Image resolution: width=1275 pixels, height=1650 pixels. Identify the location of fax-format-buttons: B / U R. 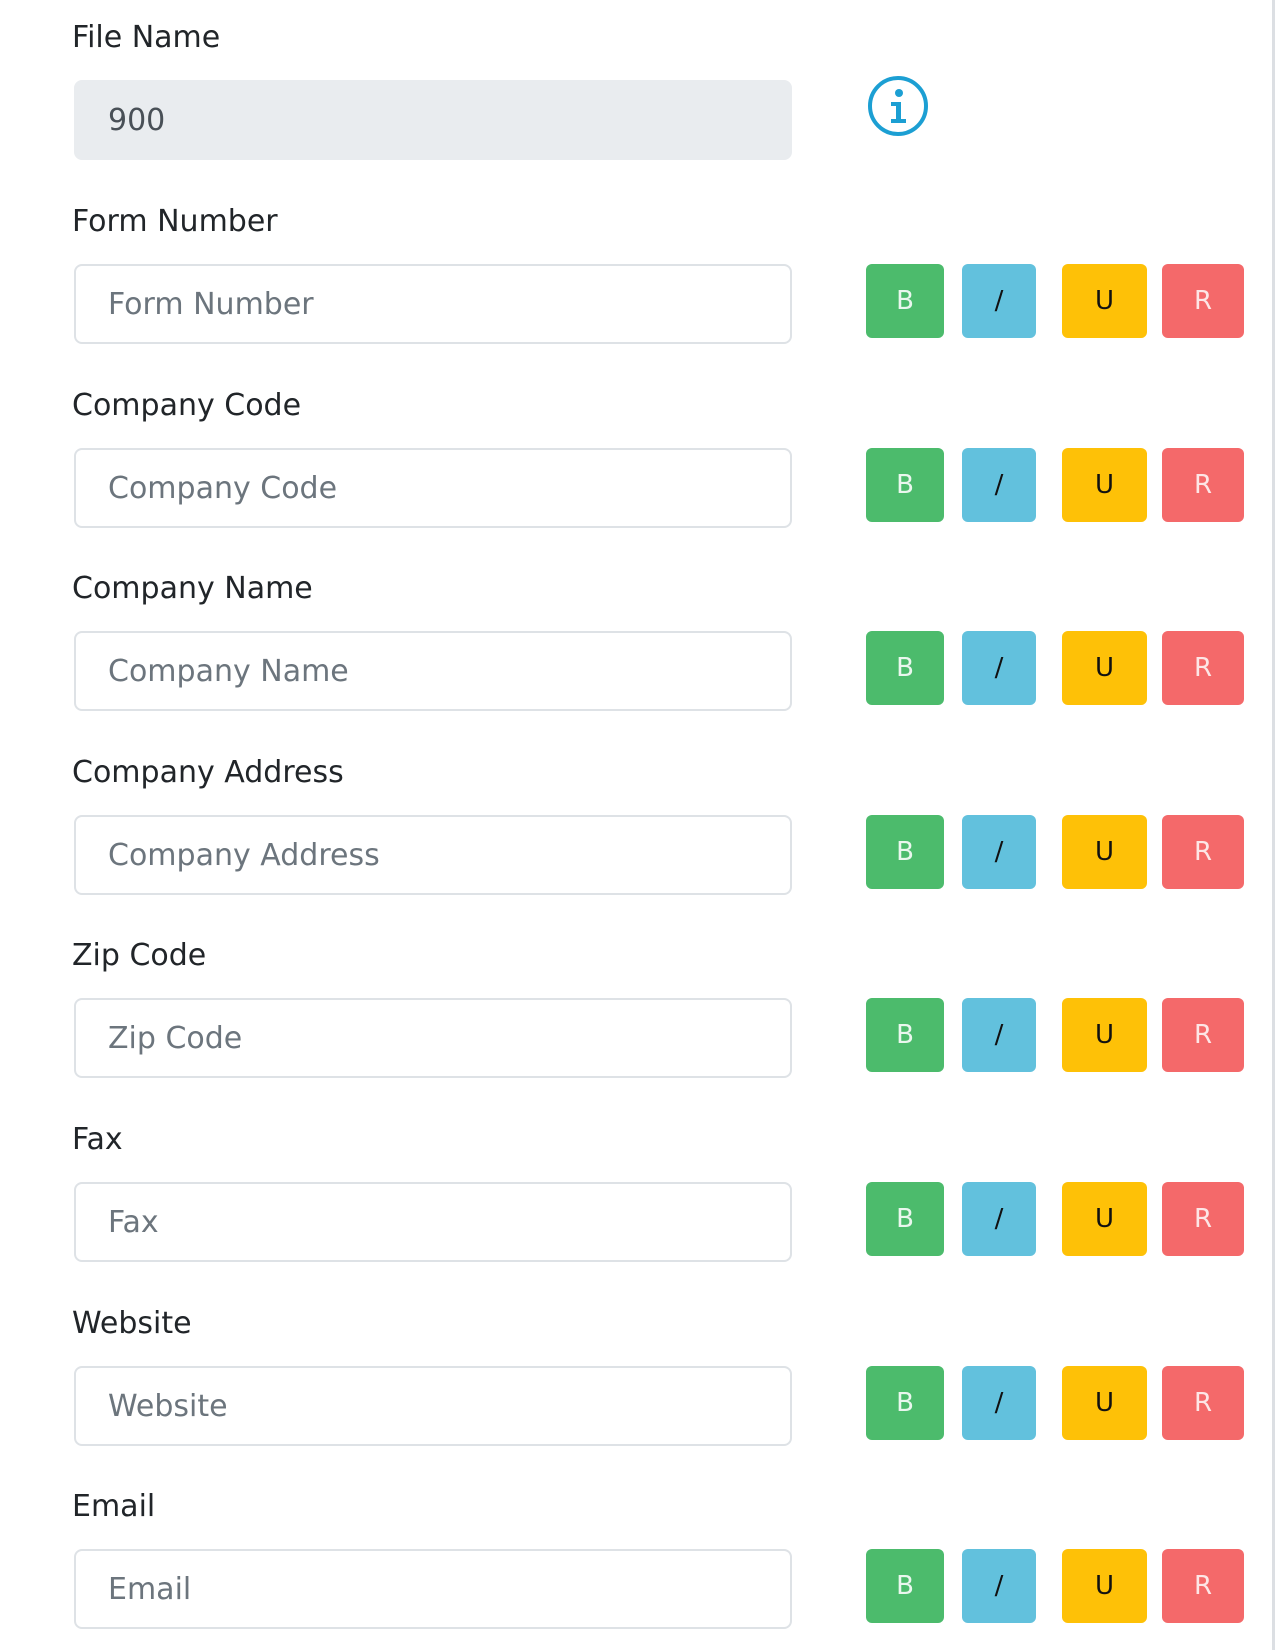
(1055, 1219).